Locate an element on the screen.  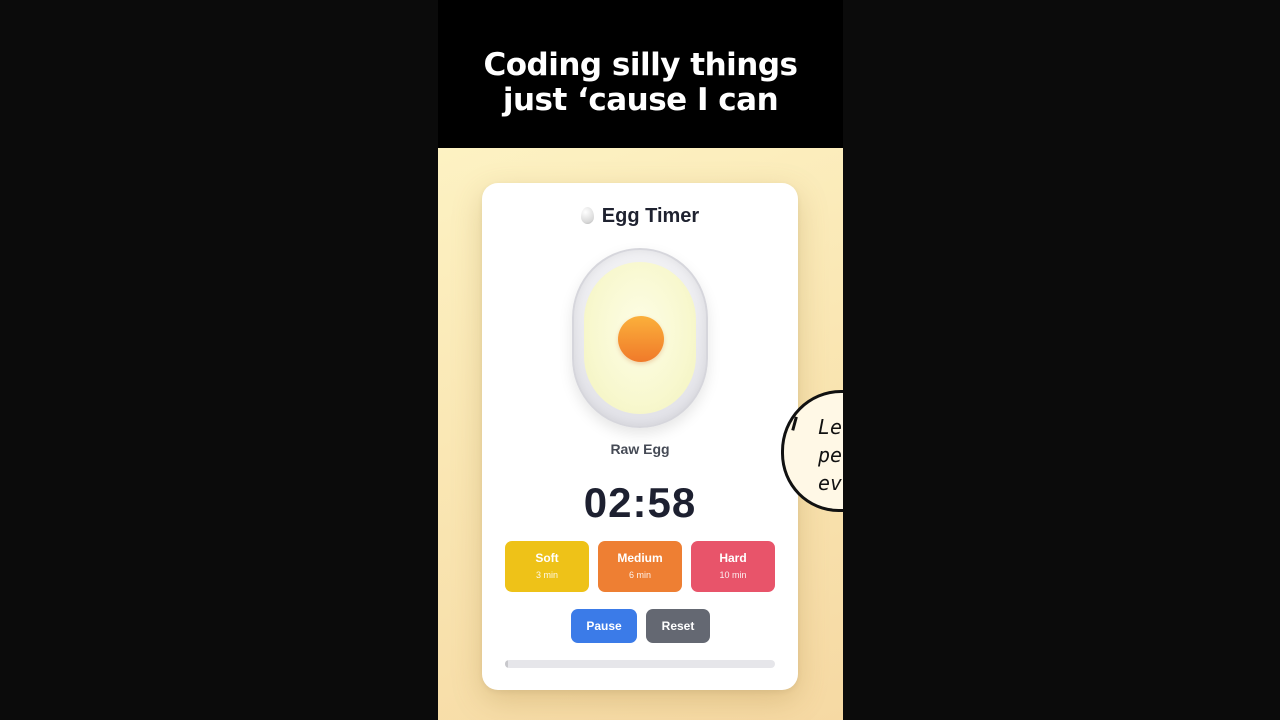
caption-line-2: just ‘cause I can is located at coordinates (640, 100).